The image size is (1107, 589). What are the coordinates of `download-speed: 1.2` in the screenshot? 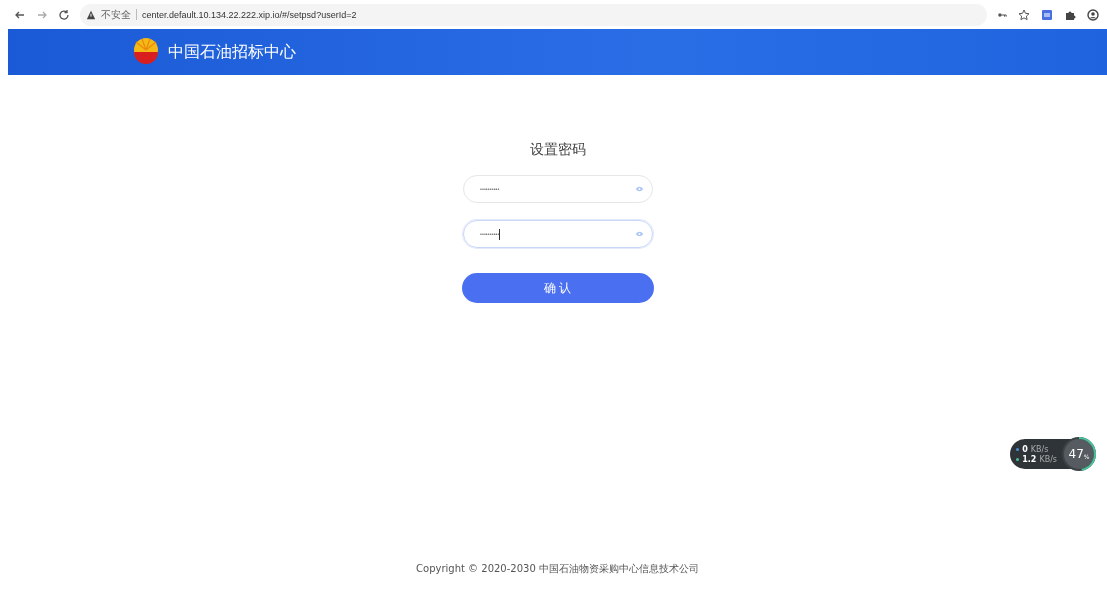 It's located at (1029, 459).